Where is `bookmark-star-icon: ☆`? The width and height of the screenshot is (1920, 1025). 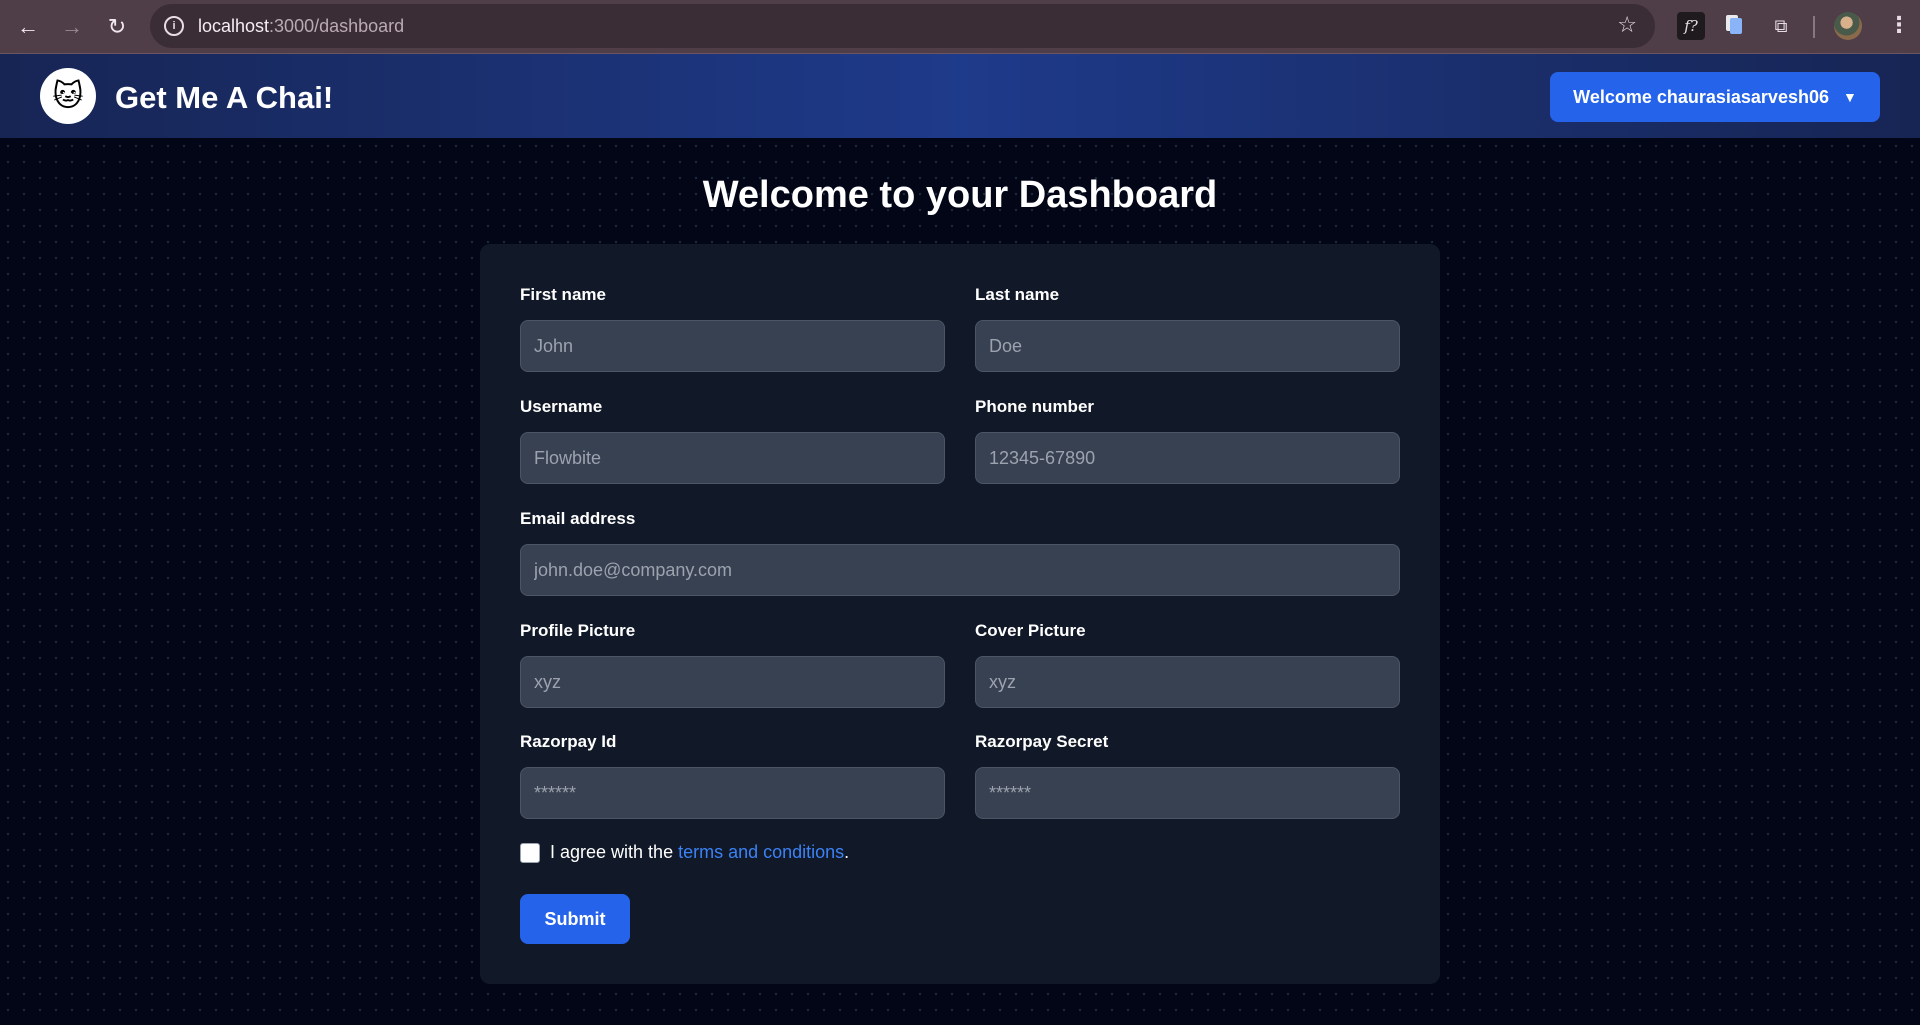 bookmark-star-icon: ☆ is located at coordinates (1627, 25).